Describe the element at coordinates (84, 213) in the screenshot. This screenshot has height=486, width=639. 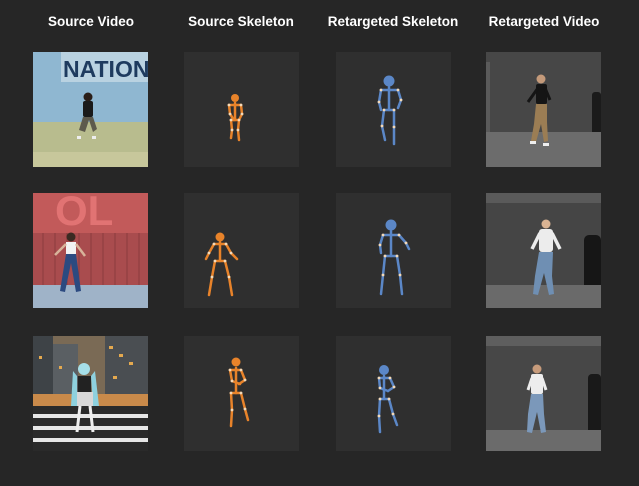
I see `sign-text-ol: OL` at that location.